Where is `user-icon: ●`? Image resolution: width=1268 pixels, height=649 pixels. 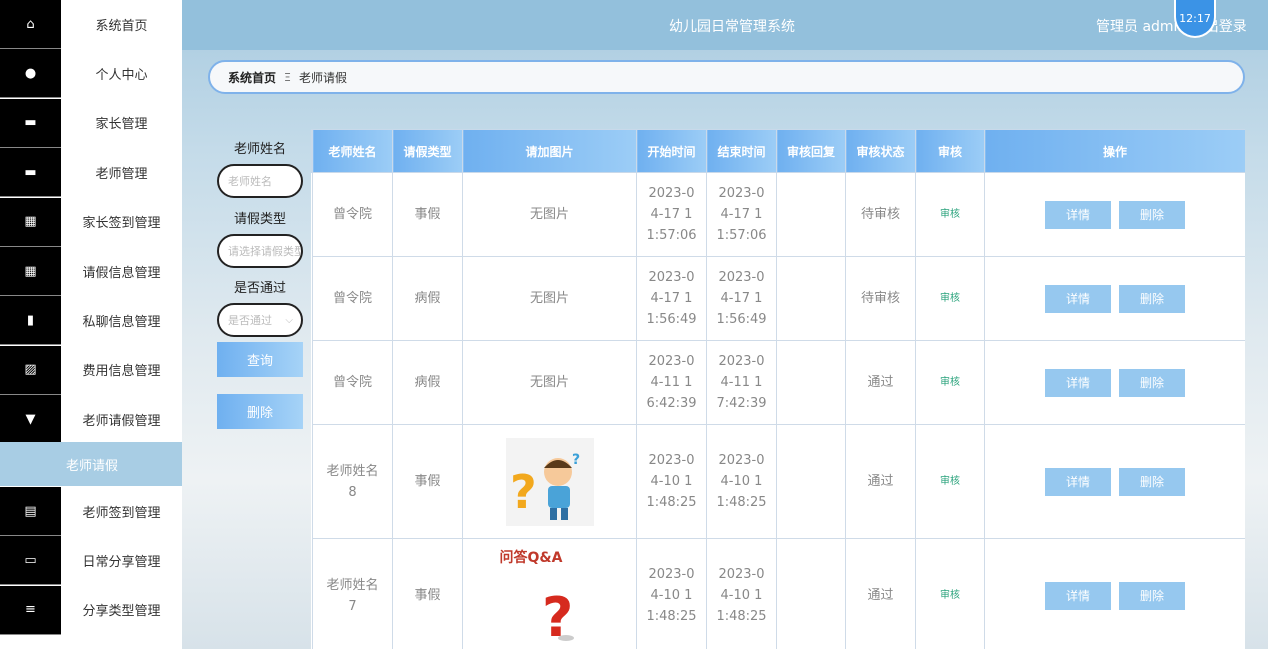 user-icon: ● is located at coordinates (30, 73).